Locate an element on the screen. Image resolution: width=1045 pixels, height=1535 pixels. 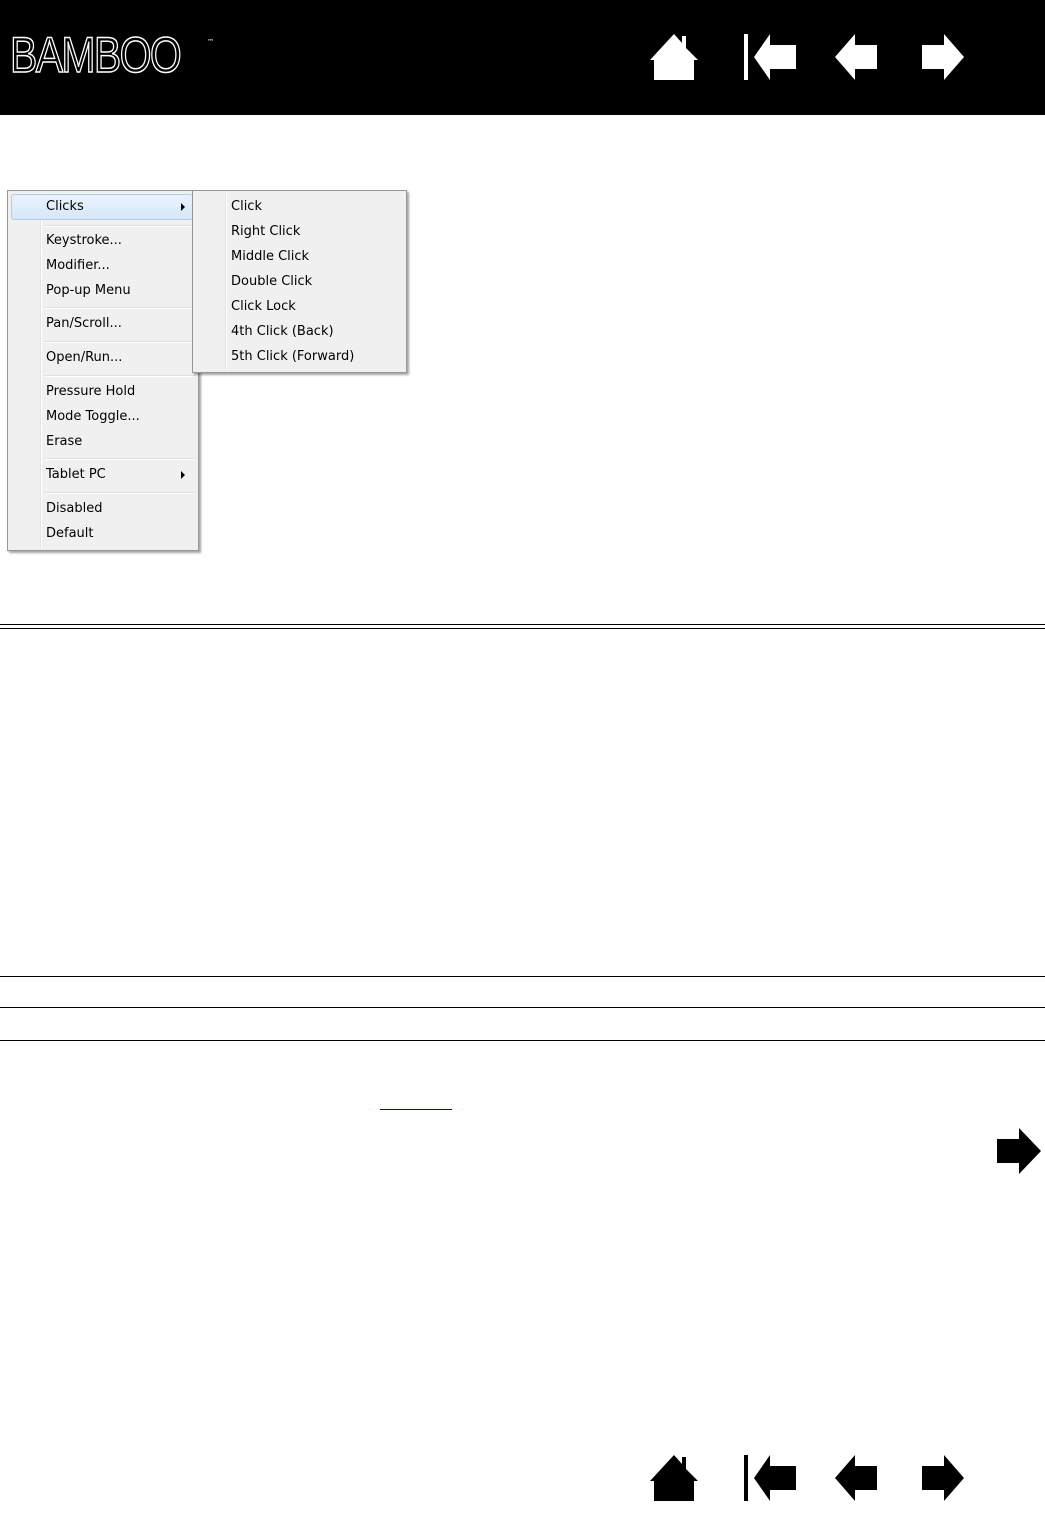
submenu-item-click-lock: Click Lock is located at coordinates (263, 307).